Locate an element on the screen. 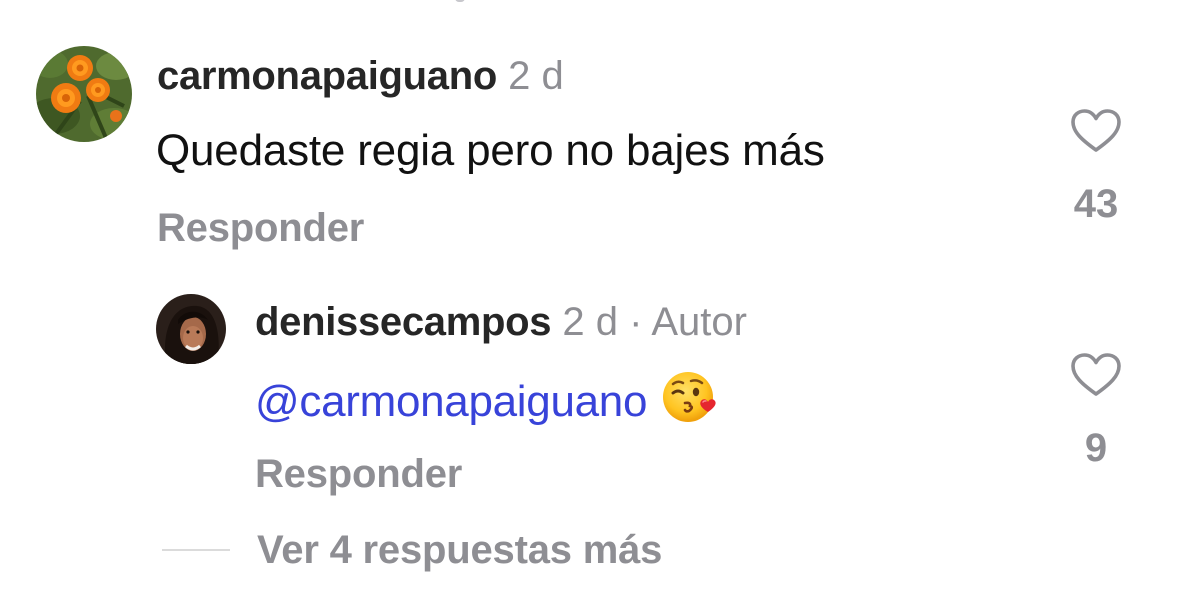 This screenshot has height=616, width=1179. author-badge: Autor is located at coordinates (699, 322).